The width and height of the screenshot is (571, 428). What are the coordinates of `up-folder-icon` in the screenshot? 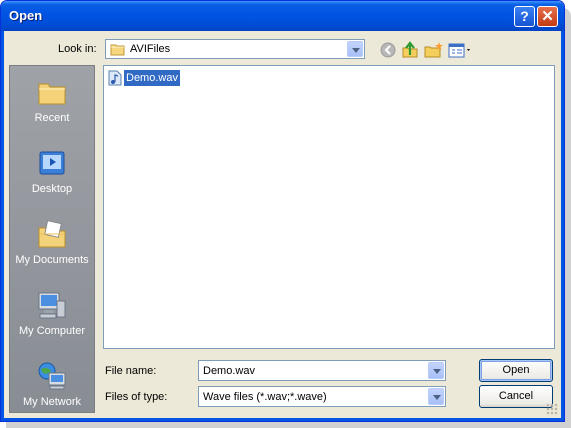 It's located at (410, 50).